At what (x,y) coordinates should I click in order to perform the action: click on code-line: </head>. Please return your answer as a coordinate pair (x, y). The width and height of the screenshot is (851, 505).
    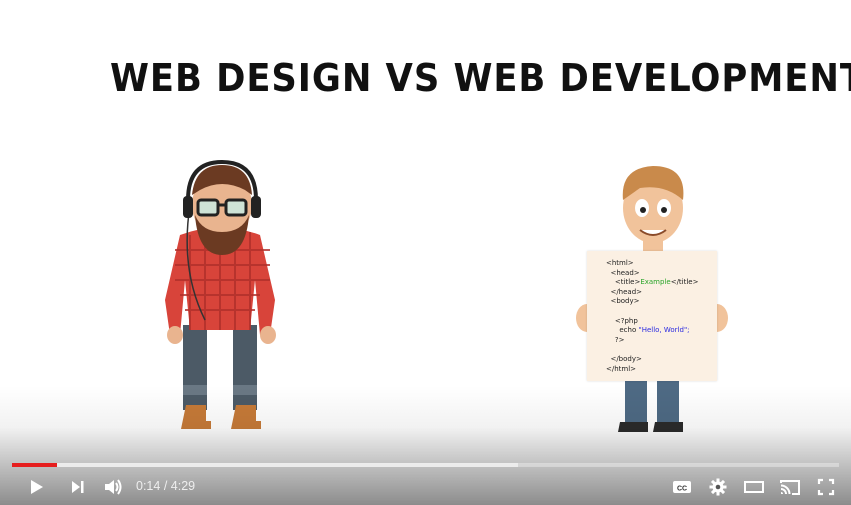
    Looking at the image, I should click on (626, 291).